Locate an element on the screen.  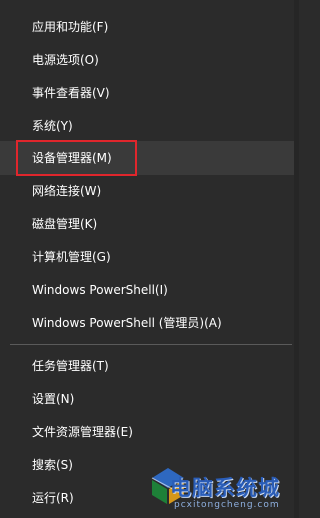
menu-item-device-manager: 设备管理器(M) is located at coordinates (147, 158).